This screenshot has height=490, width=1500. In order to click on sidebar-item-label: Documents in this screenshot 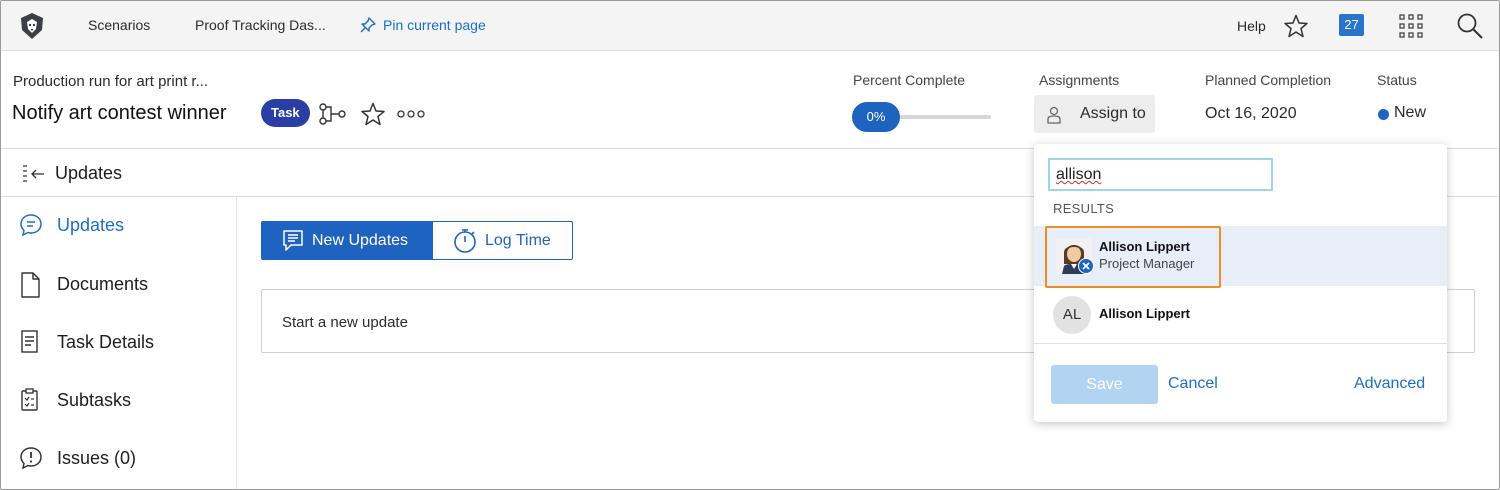, I will do `click(103, 284)`.